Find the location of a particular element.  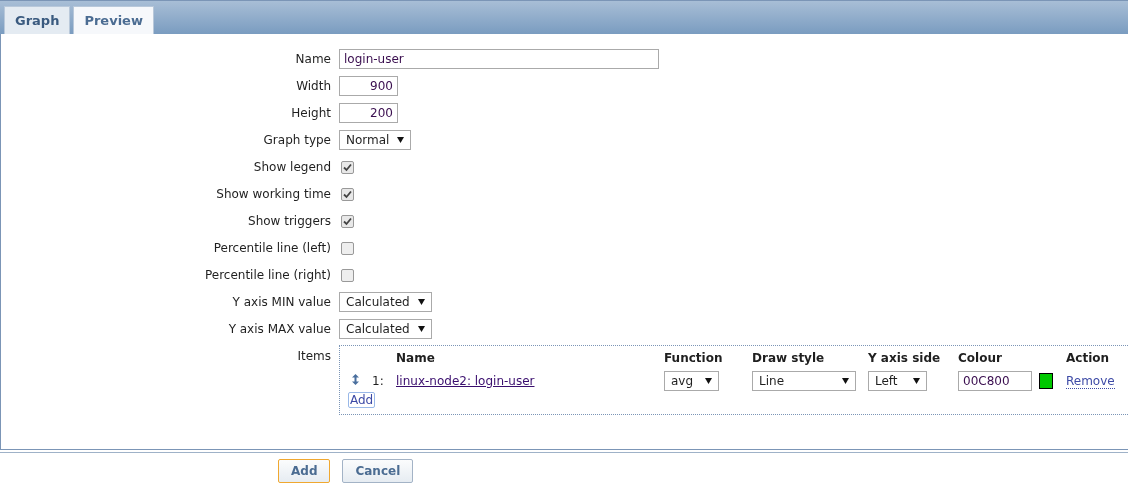

field-label: Height is located at coordinates (310, 113).